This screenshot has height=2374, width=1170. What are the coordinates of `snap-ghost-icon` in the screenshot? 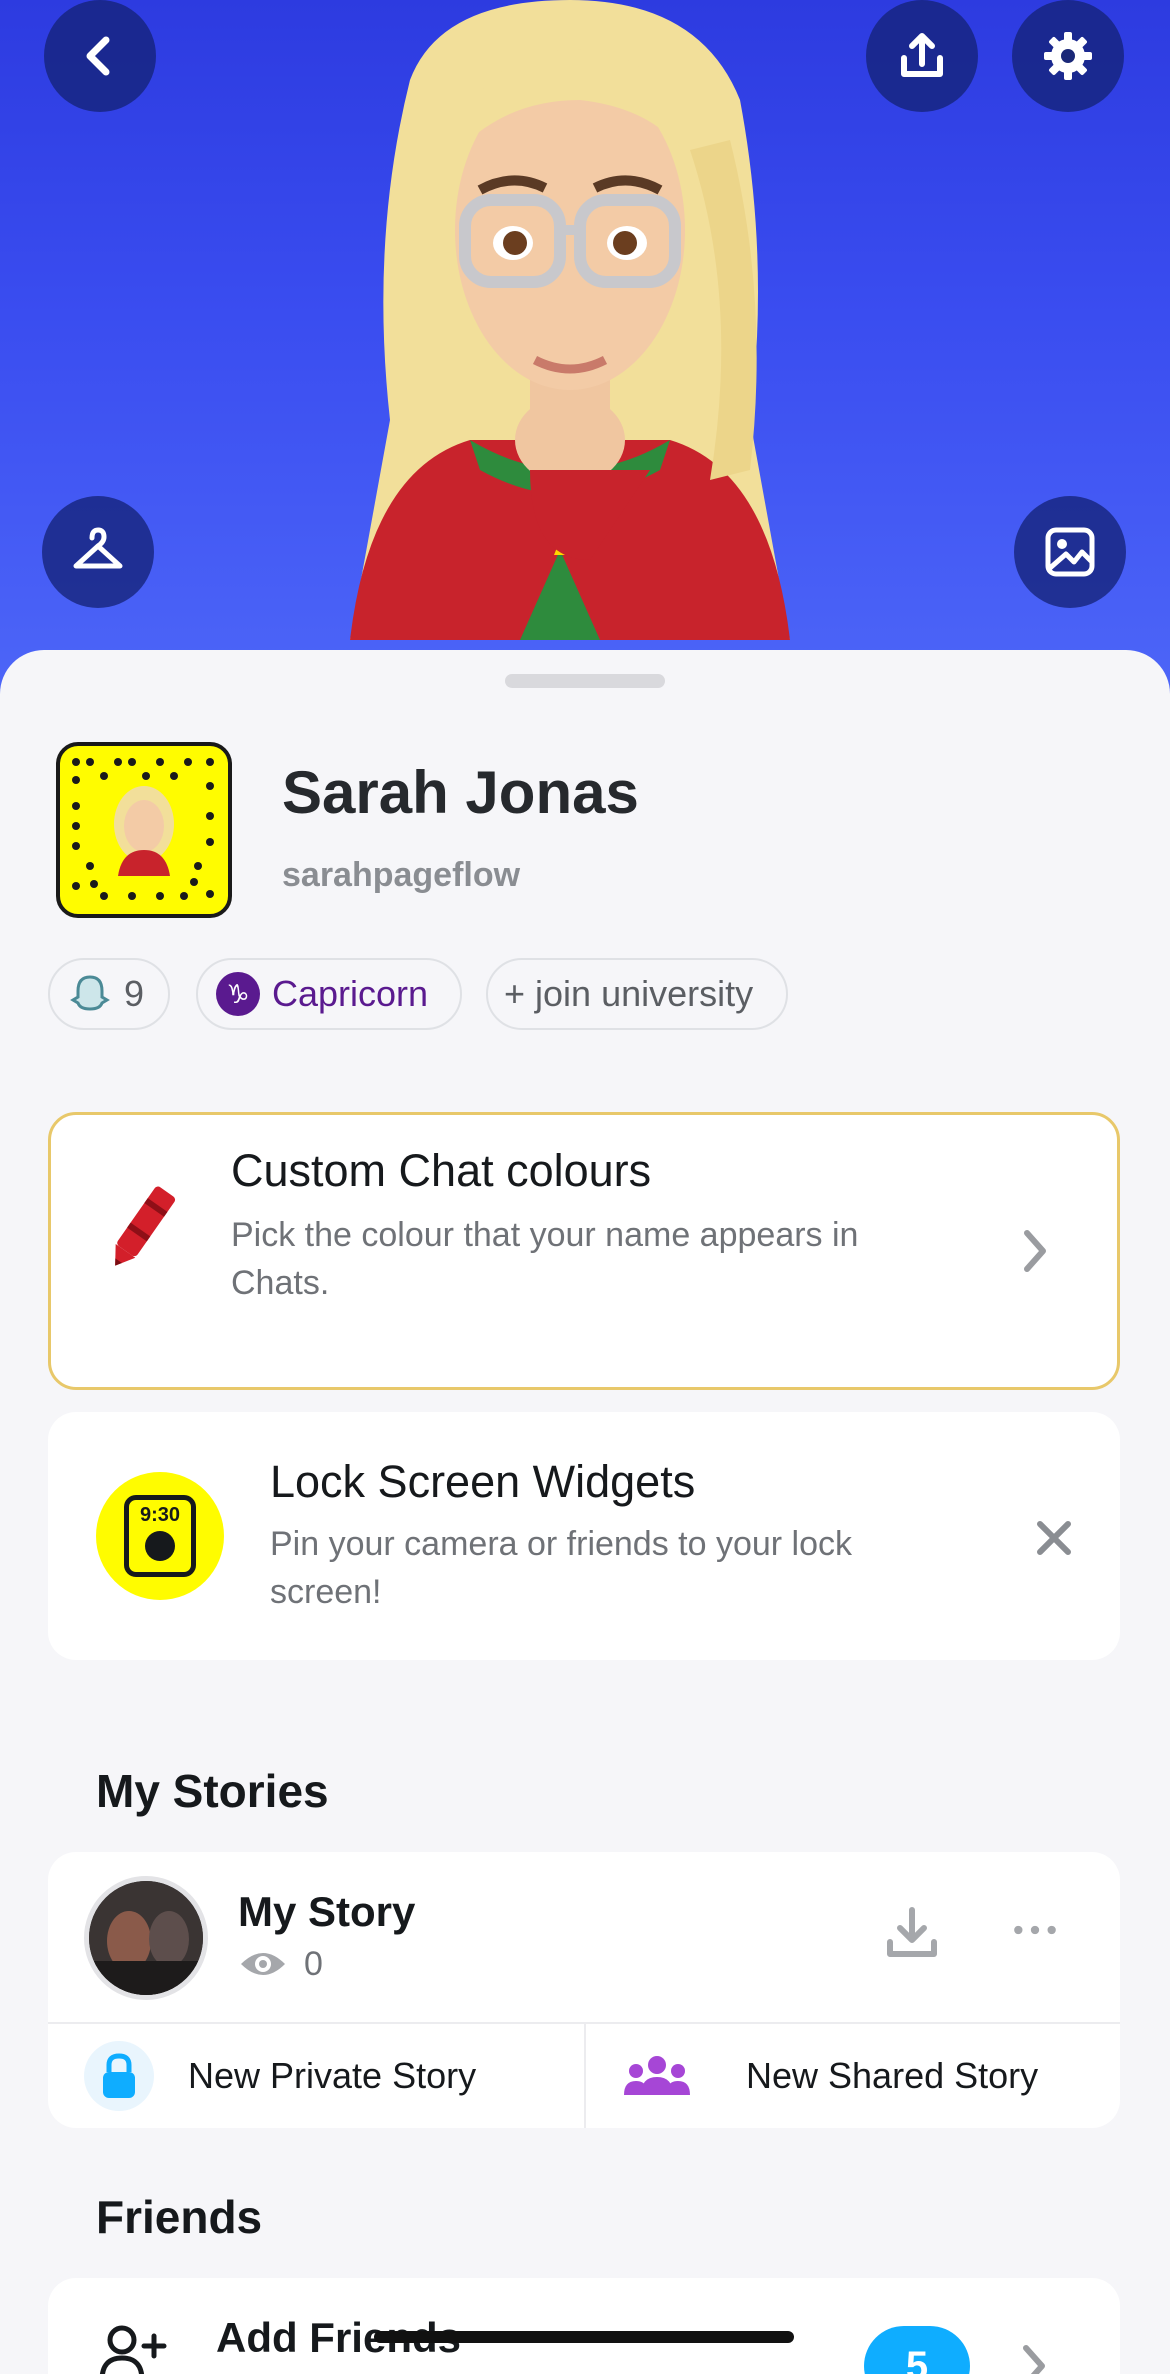 It's located at (90, 994).